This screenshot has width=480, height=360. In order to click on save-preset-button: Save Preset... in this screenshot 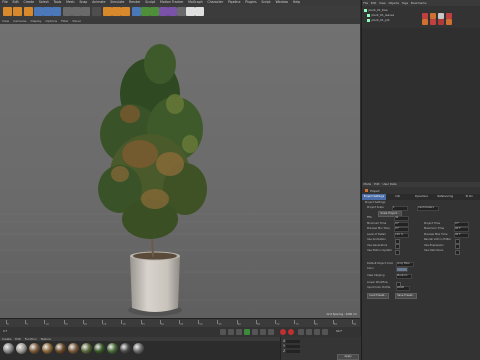, I will do `click(406, 296)`.